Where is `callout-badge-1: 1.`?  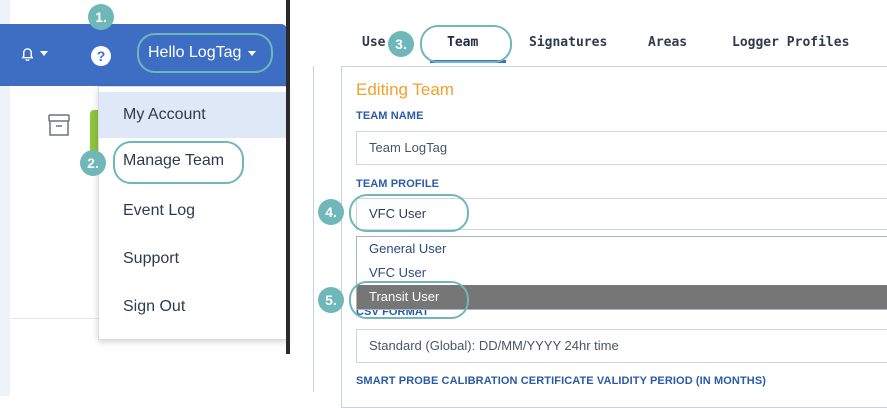
callout-badge-1: 1. is located at coordinates (101, 17).